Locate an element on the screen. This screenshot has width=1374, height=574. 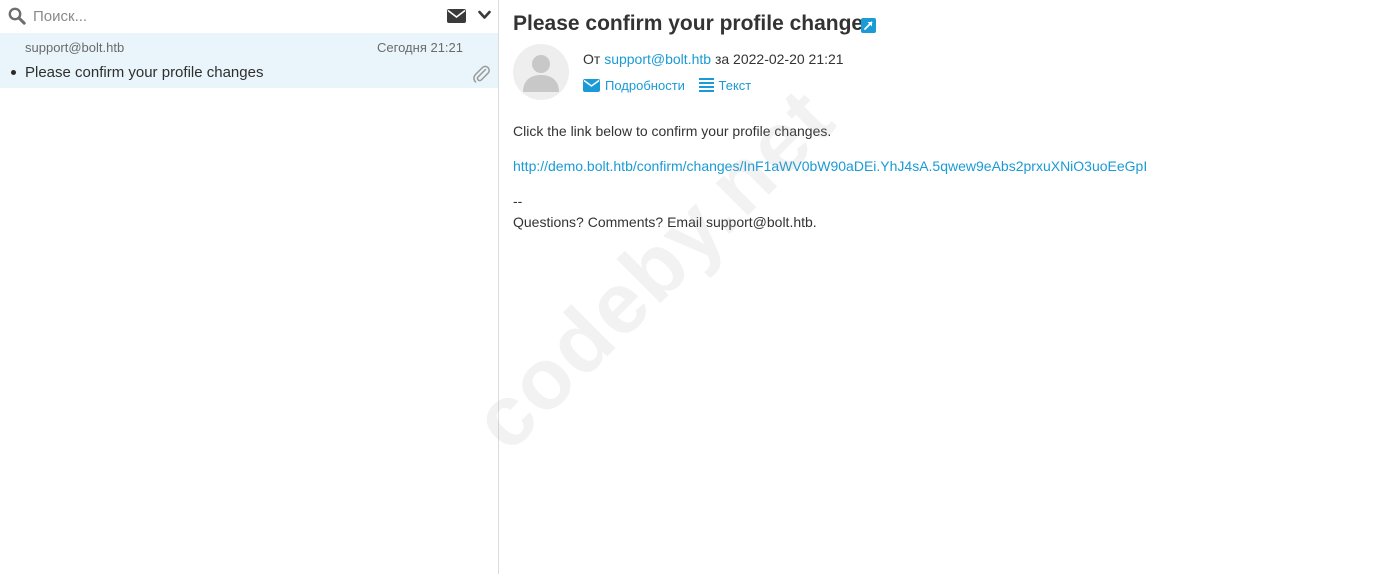
sender-line: От support@bolt.htb за 2022-02-20 21:21 is located at coordinates (713, 59).